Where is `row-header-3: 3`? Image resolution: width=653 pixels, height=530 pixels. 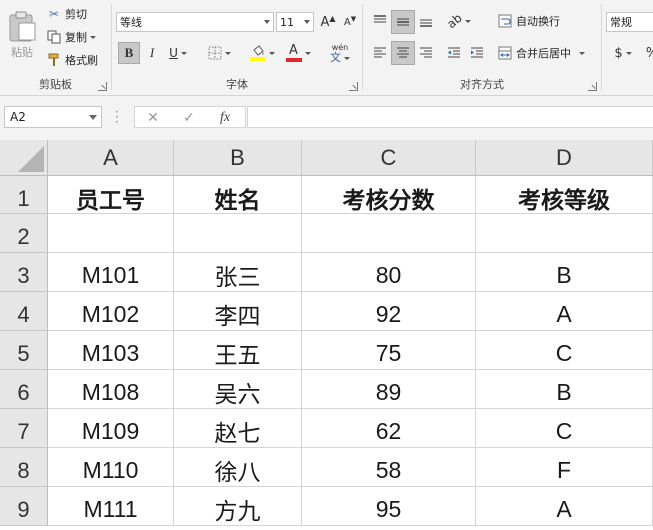 row-header-3: 3 is located at coordinates (24, 272).